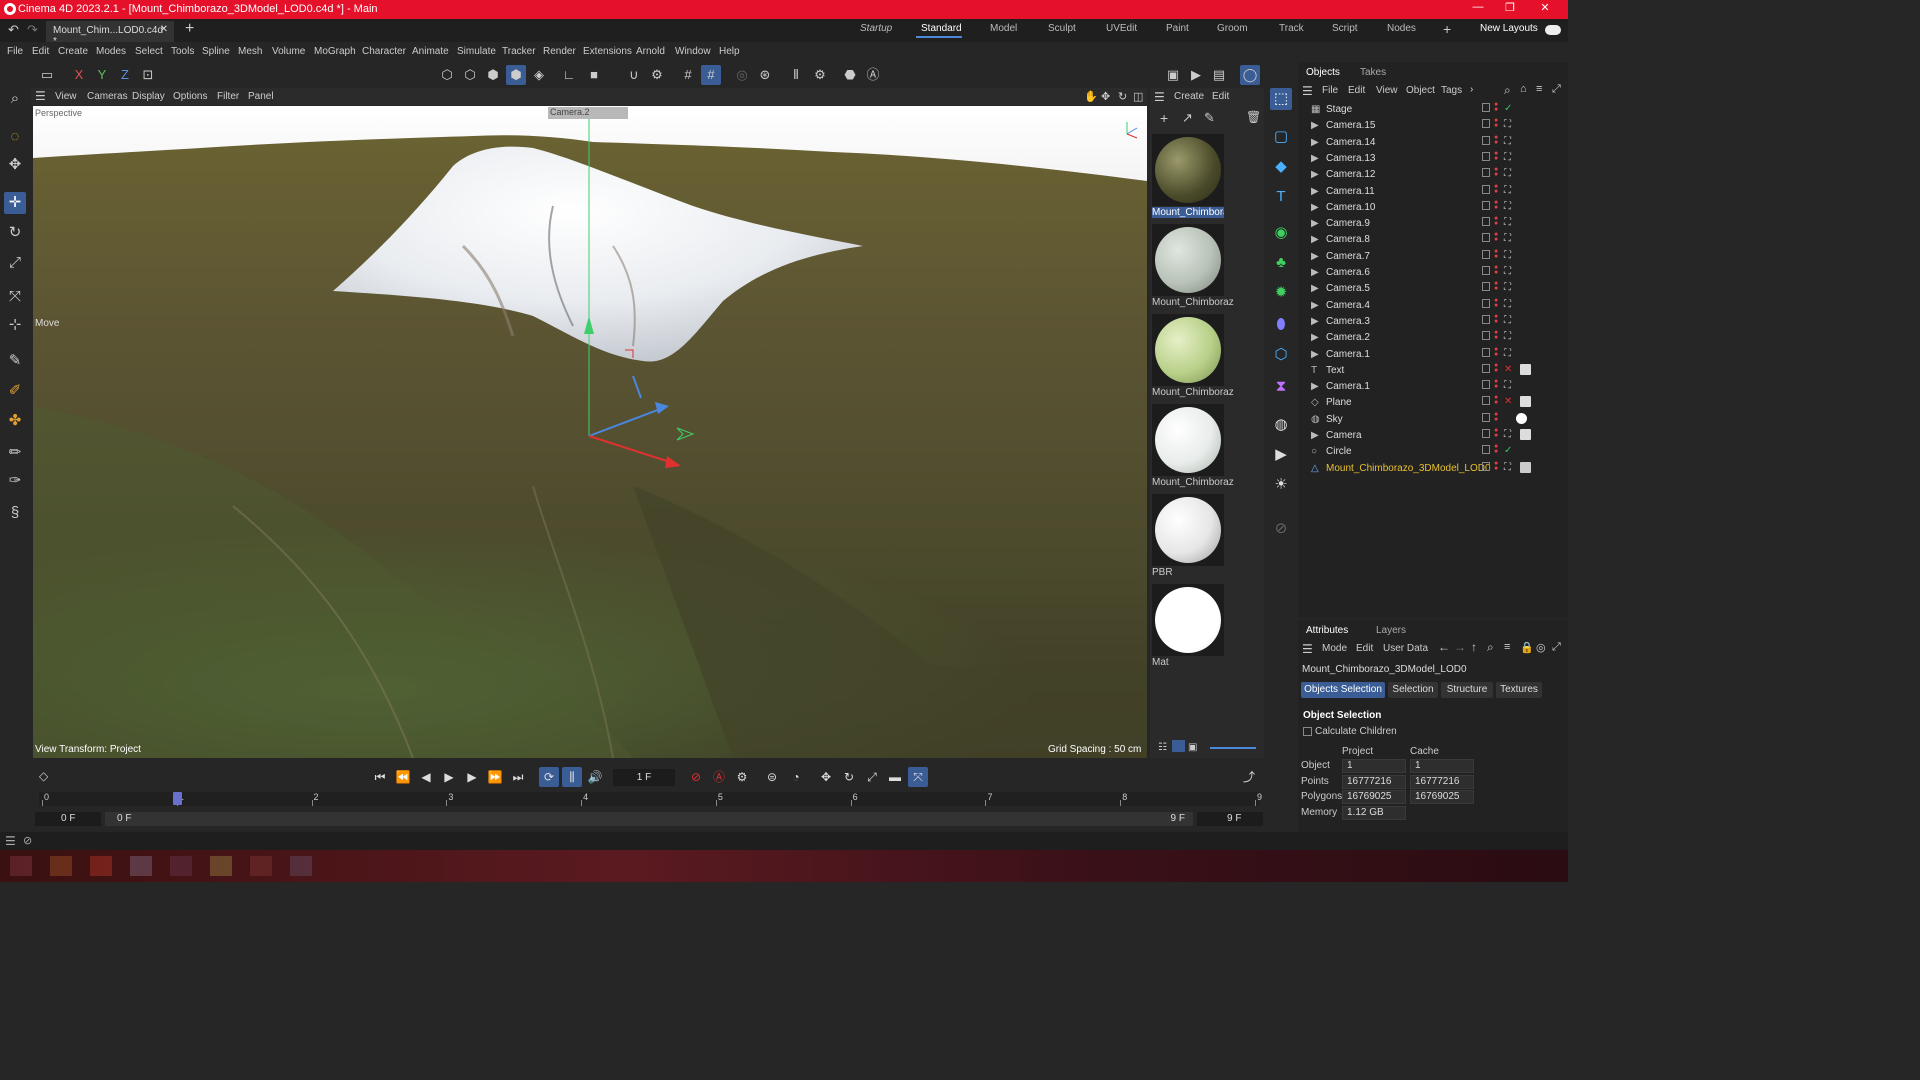 This screenshot has height=1080, width=1920. What do you see at coordinates (190, 96) in the screenshot?
I see `viewport-menu-options: Options` at bounding box center [190, 96].